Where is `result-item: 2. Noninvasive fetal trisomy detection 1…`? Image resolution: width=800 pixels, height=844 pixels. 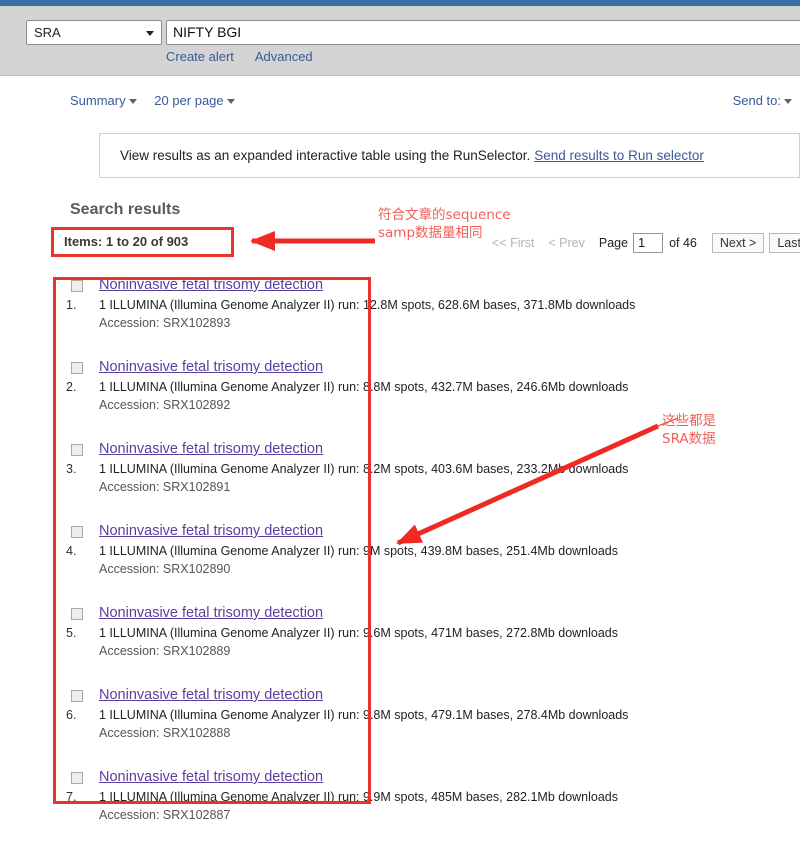
result-item: 2. Noninvasive fetal trisomy detection 1… is located at coordinates (400, 400).